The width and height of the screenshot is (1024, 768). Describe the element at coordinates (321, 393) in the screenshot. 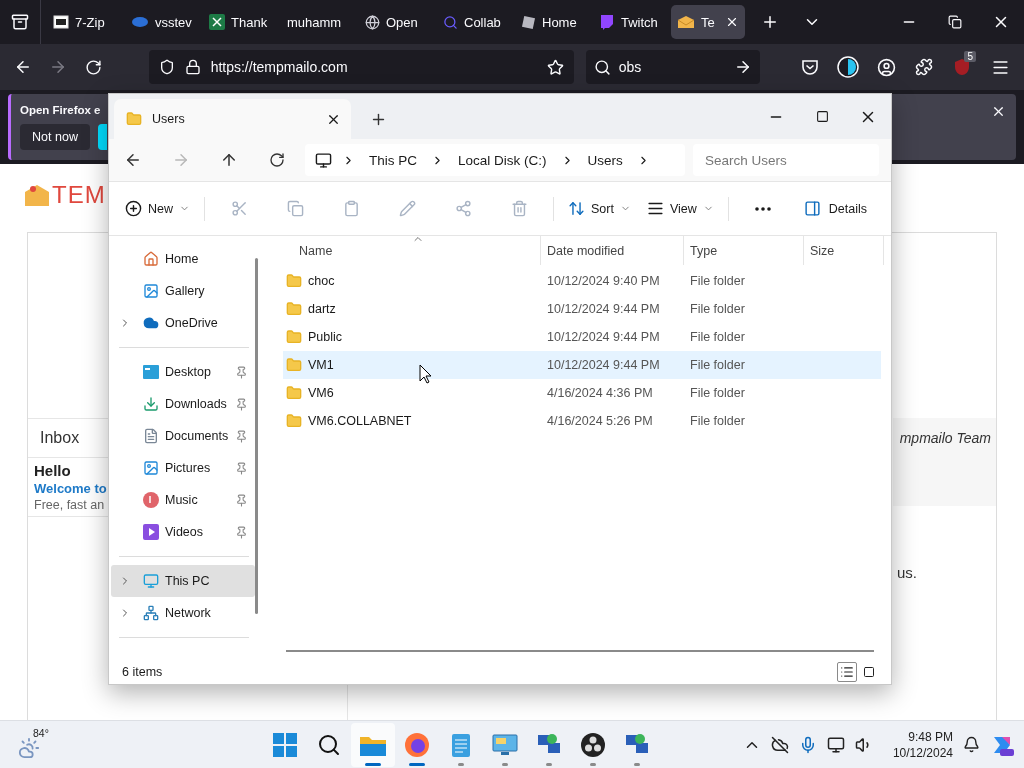

I see `file-name: VM6` at that location.